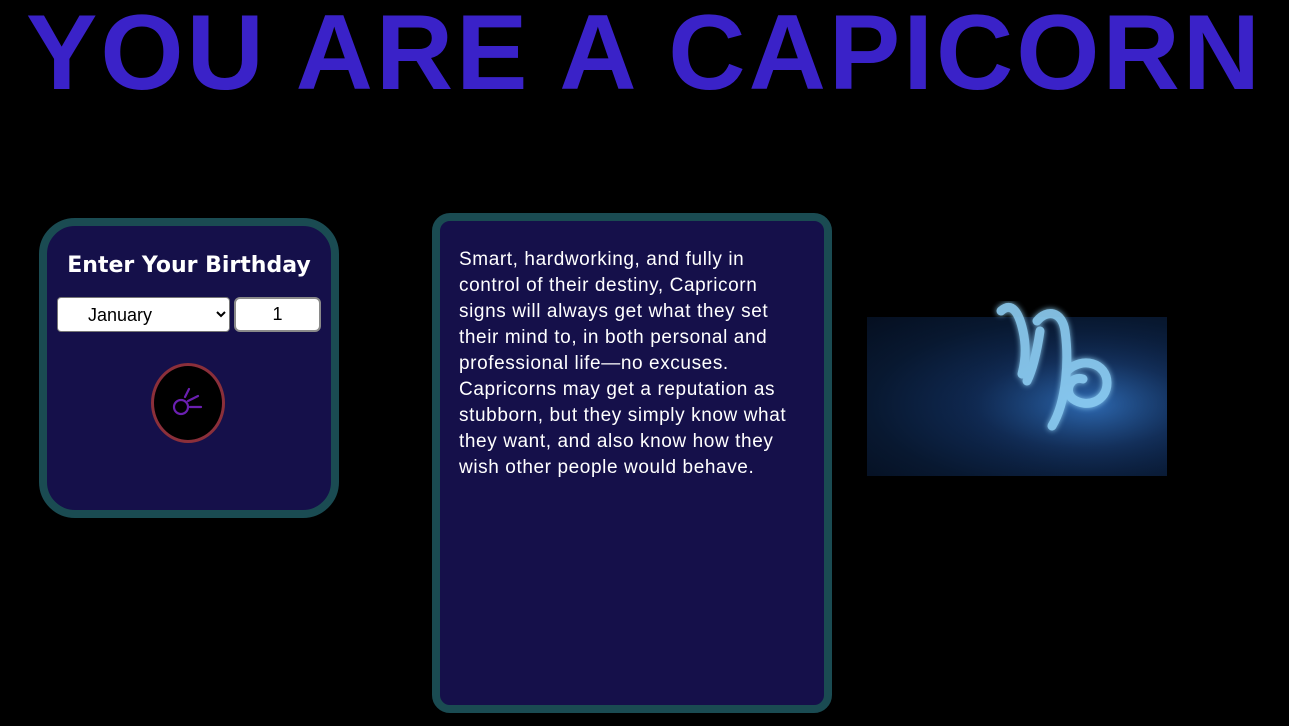  I want to click on capricorn-image, so click(1017, 389).